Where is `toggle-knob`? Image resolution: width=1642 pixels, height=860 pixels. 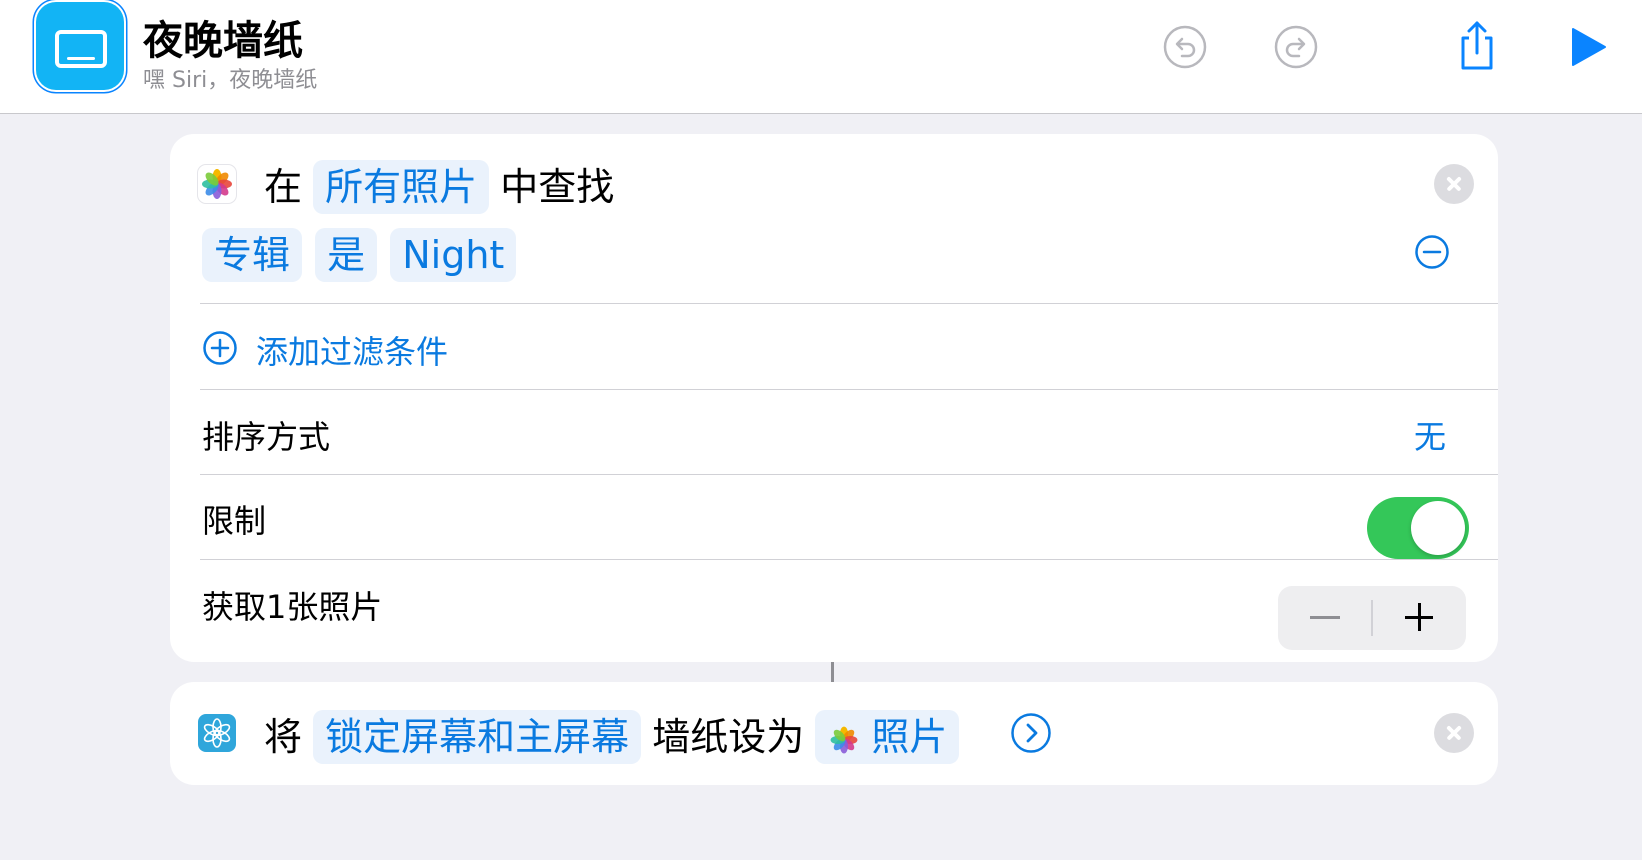
toggle-knob is located at coordinates (1438, 528).